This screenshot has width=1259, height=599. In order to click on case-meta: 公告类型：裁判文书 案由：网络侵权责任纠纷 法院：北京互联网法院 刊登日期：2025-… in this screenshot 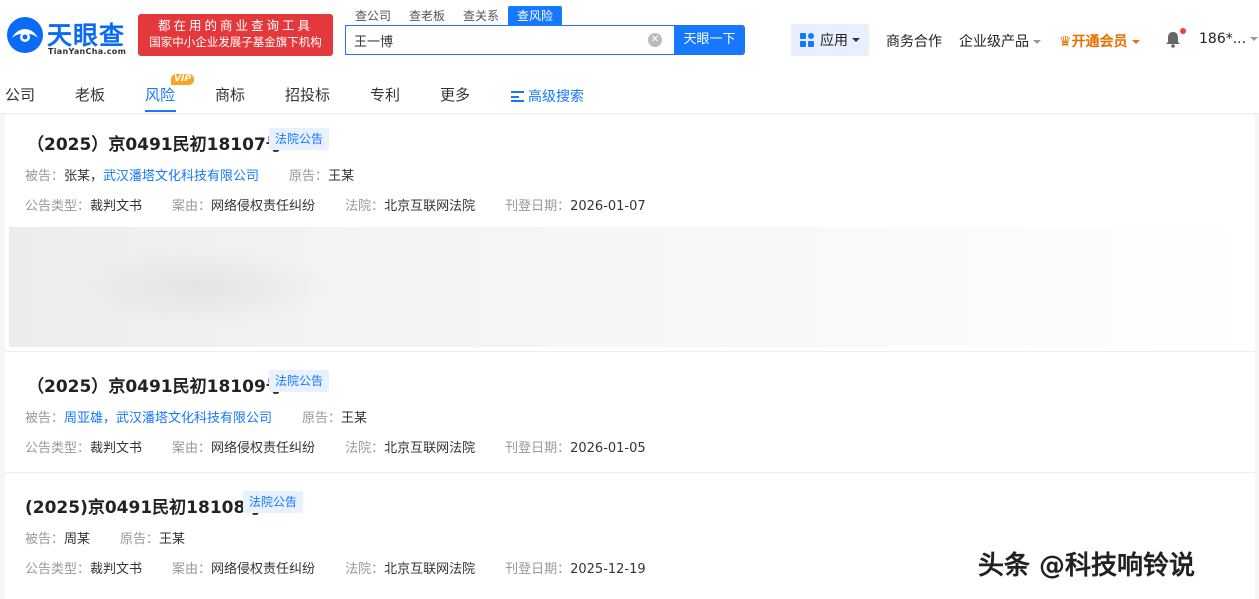, I will do `click(335, 567)`.